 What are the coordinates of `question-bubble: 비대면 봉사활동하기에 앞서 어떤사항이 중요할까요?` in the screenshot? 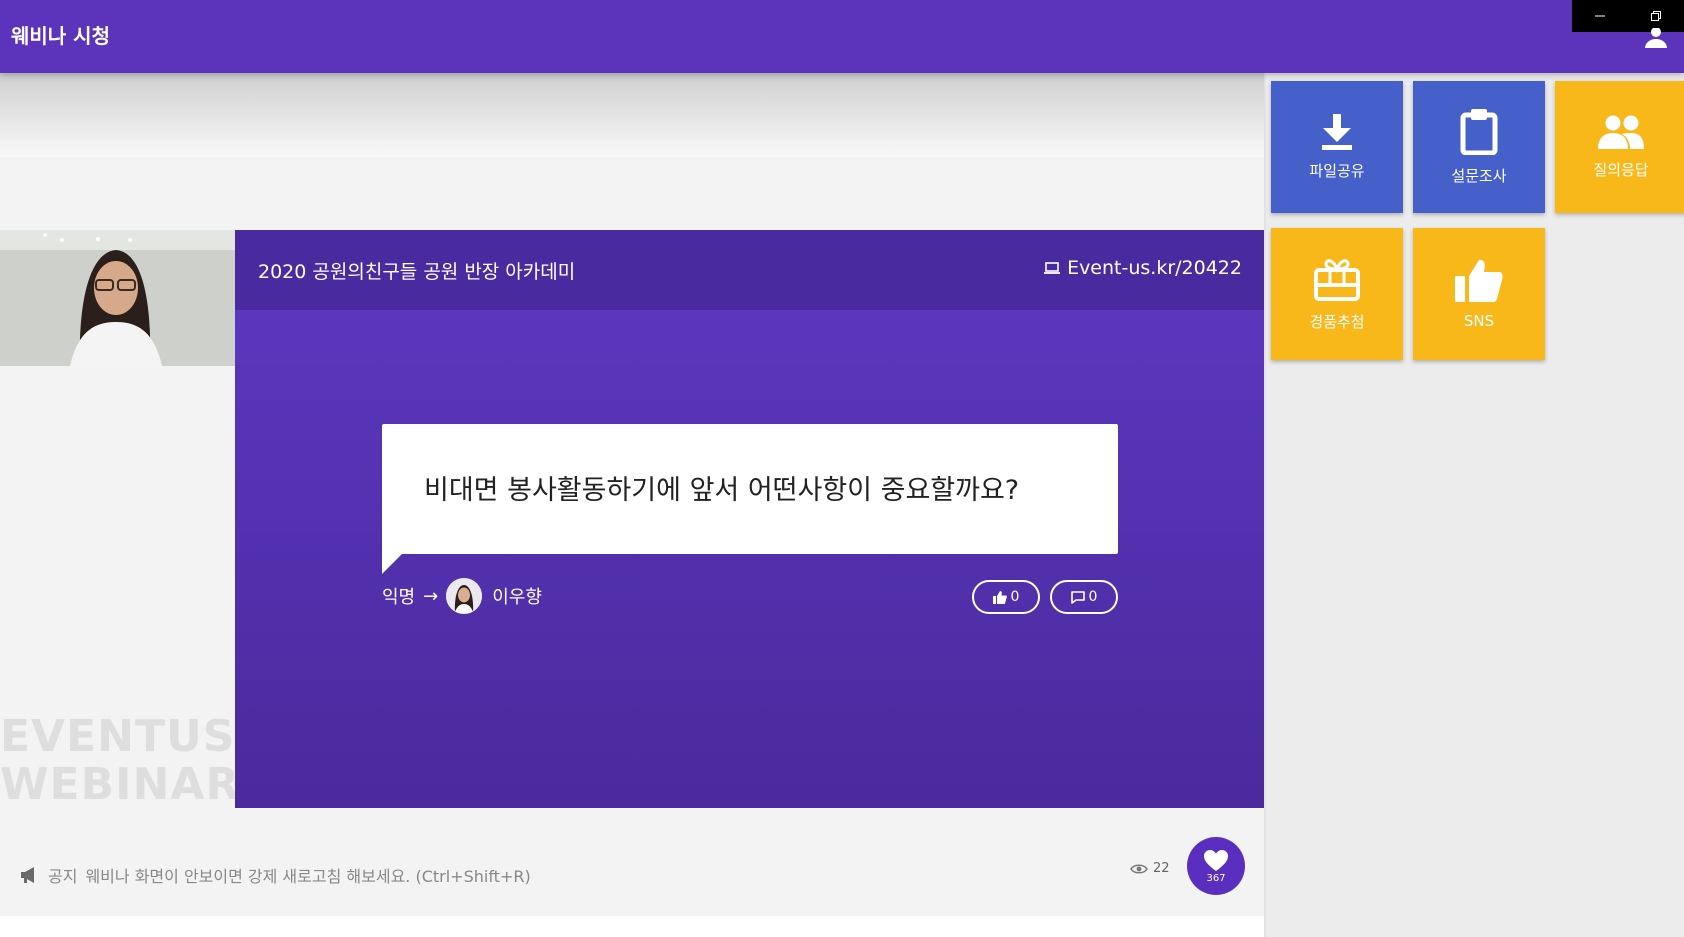 It's located at (750, 489).